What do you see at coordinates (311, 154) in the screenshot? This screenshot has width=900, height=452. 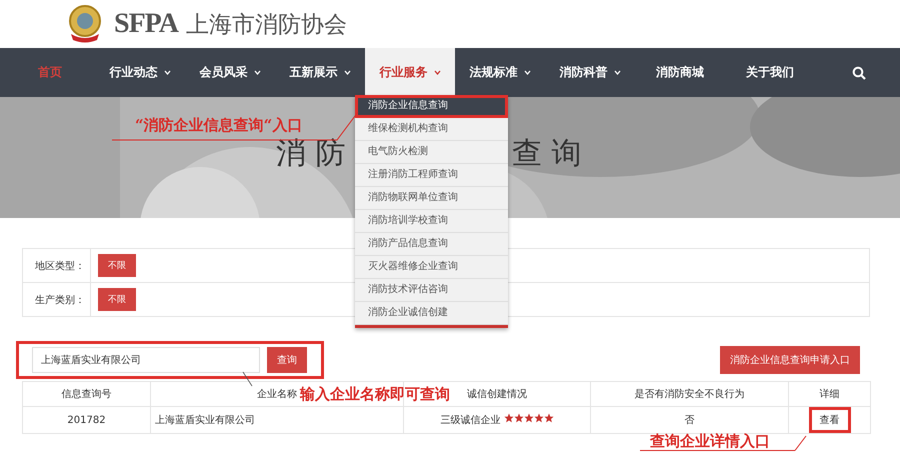 I see `banner-title: 消 防` at bounding box center [311, 154].